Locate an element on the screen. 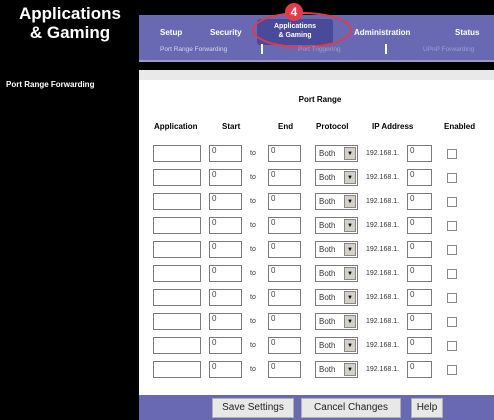  tab-security: Security is located at coordinates (226, 32).